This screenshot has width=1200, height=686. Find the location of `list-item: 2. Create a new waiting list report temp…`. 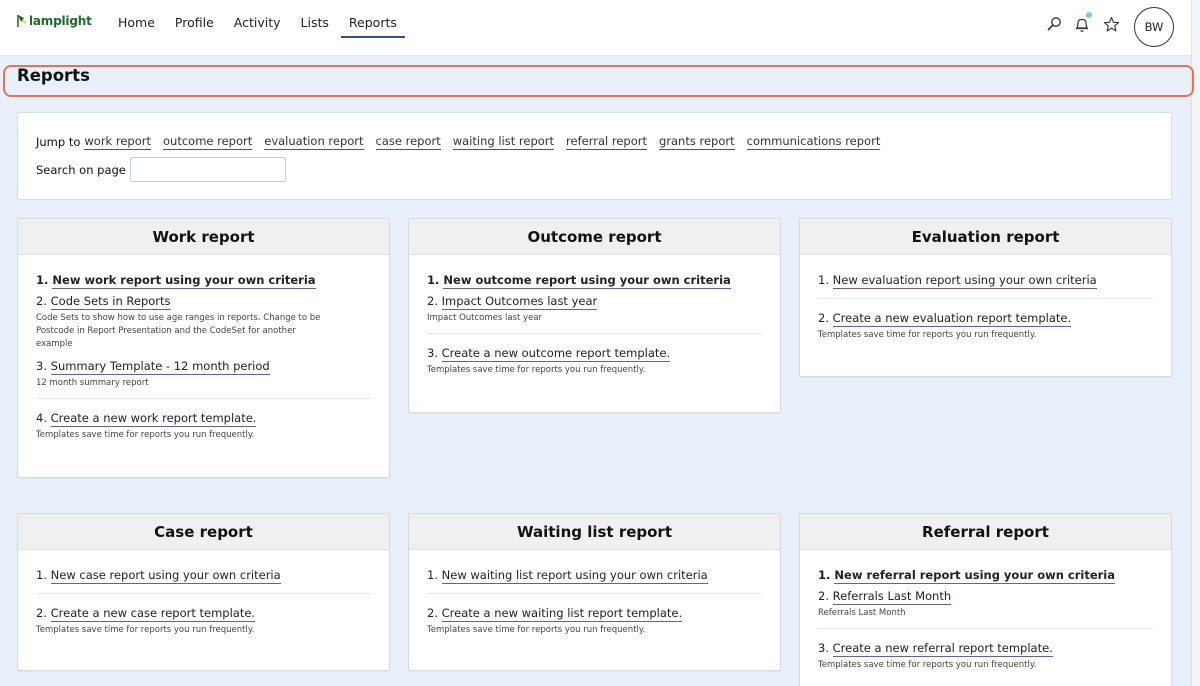

list-item: 2. Create a new waiting list report temp… is located at coordinates (594, 620).